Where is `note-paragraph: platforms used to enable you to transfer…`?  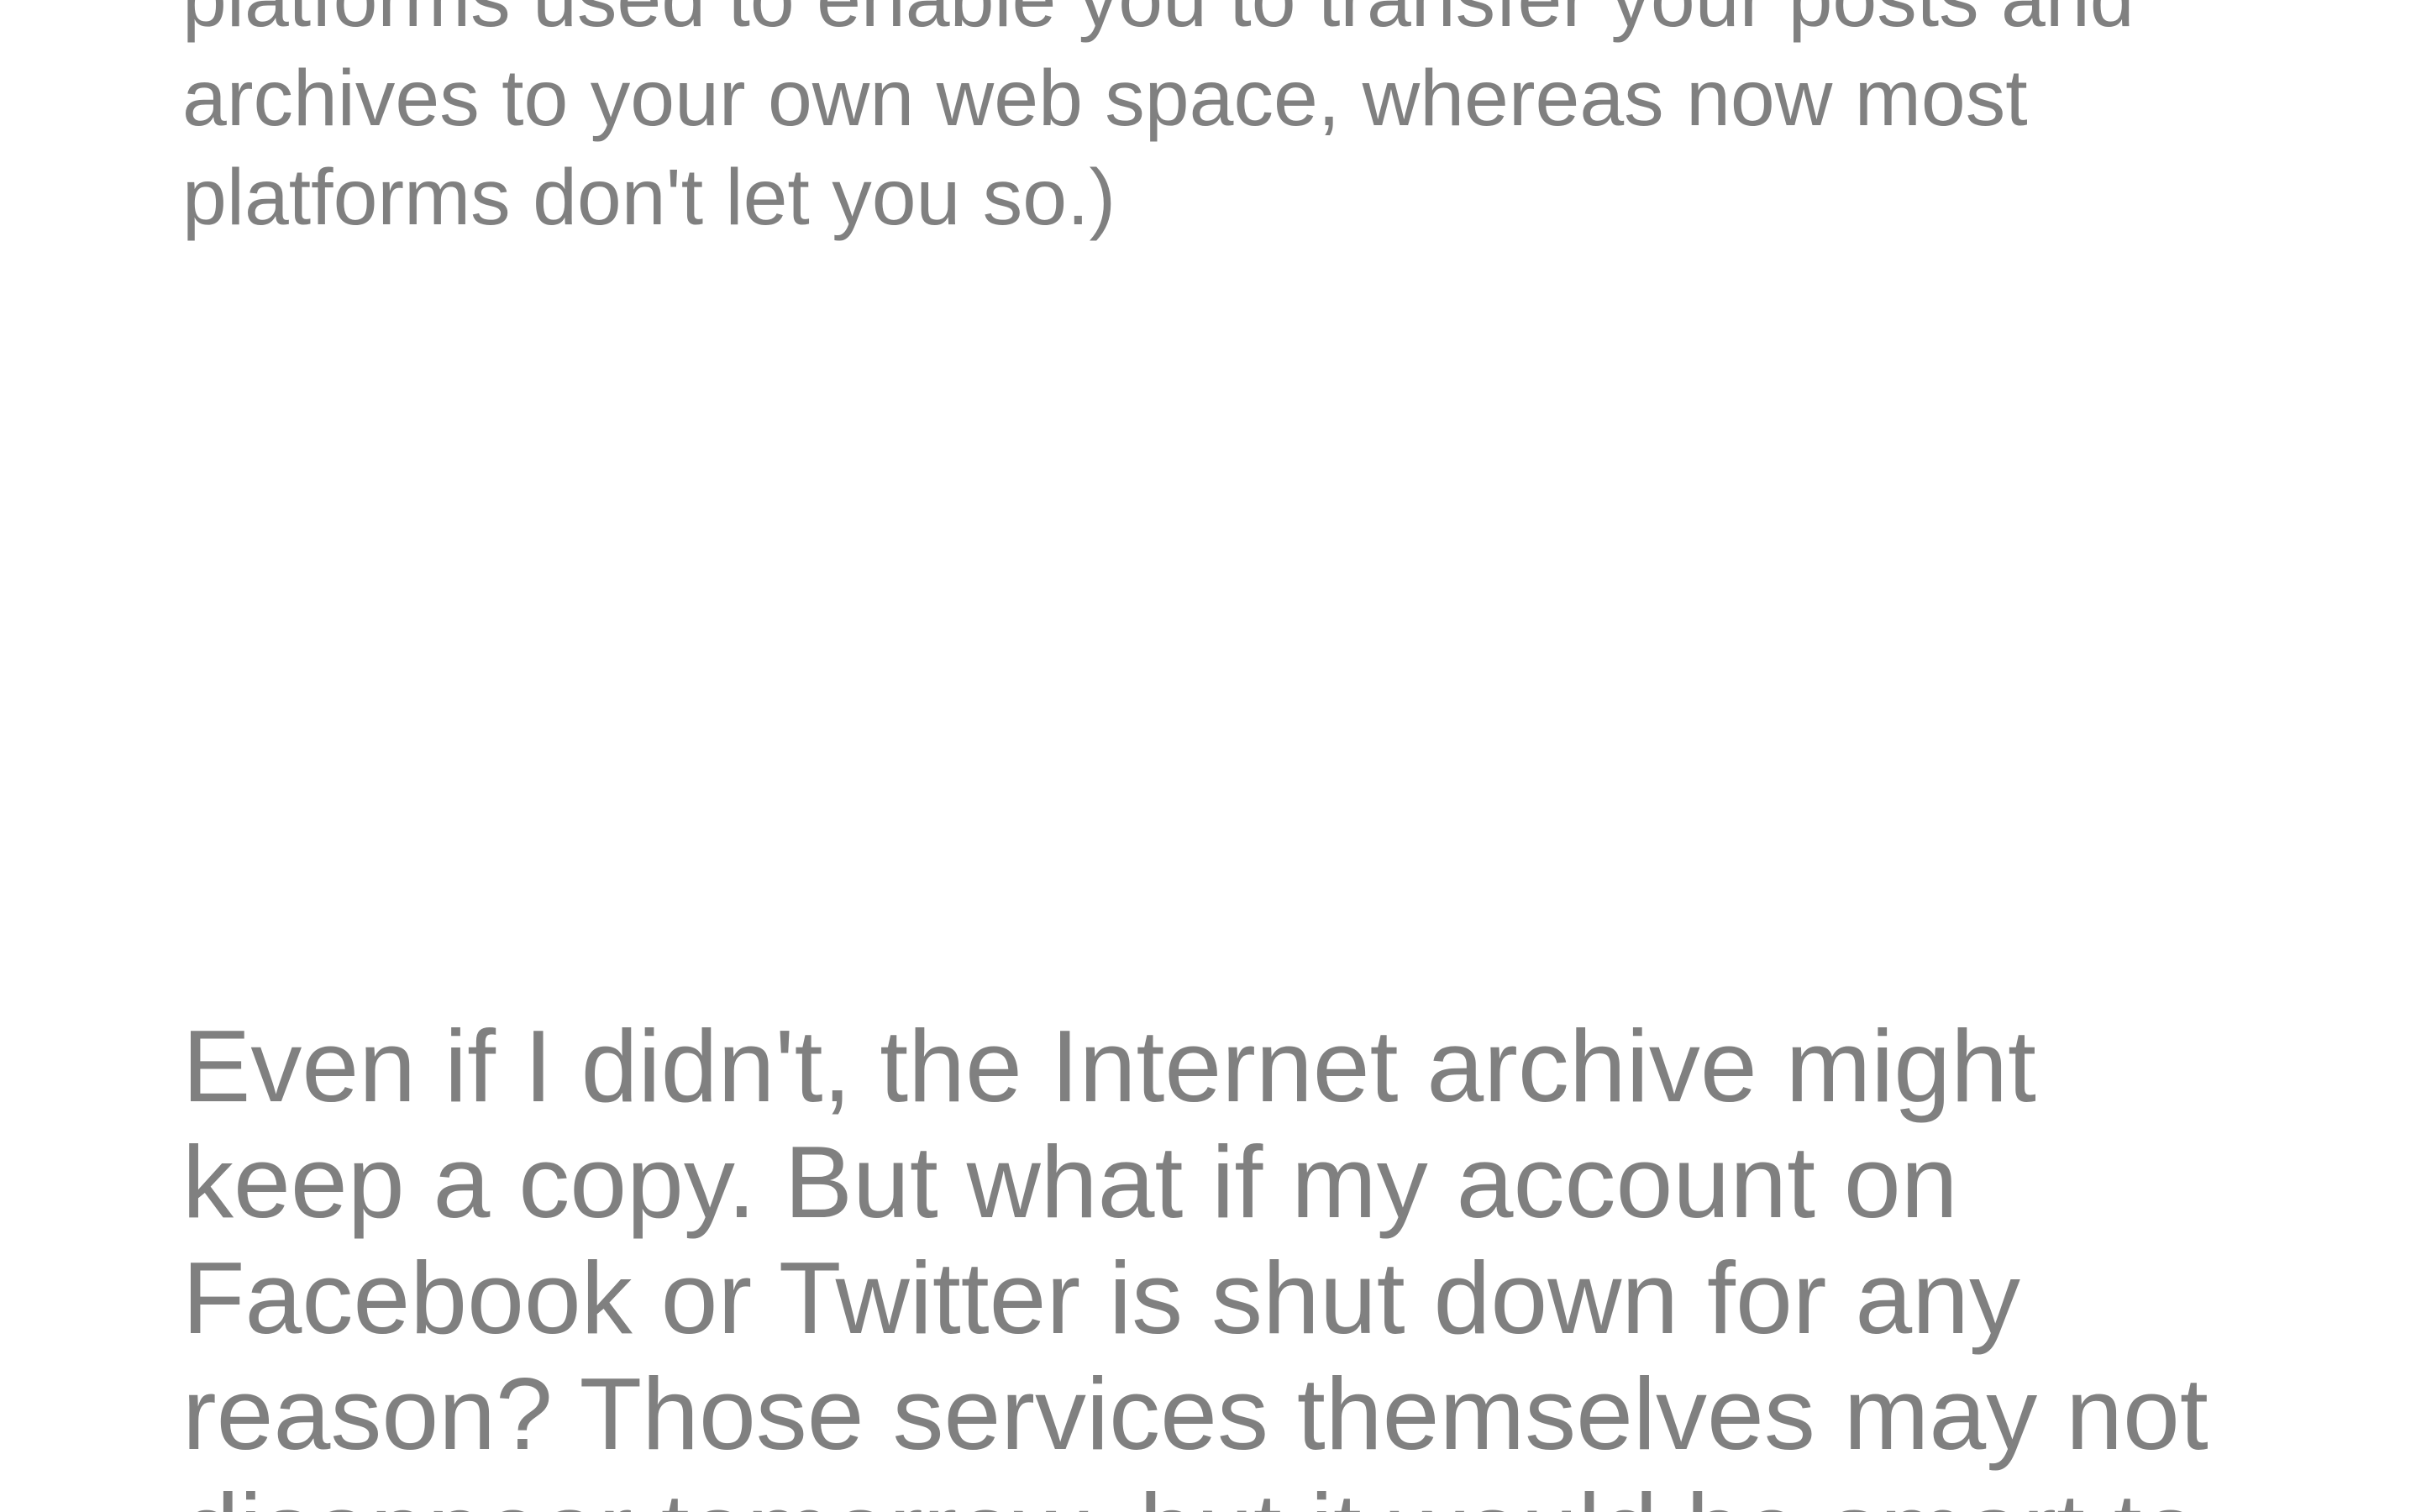 note-paragraph: platforms used to enable you to transfer… is located at coordinates (1158, 121).